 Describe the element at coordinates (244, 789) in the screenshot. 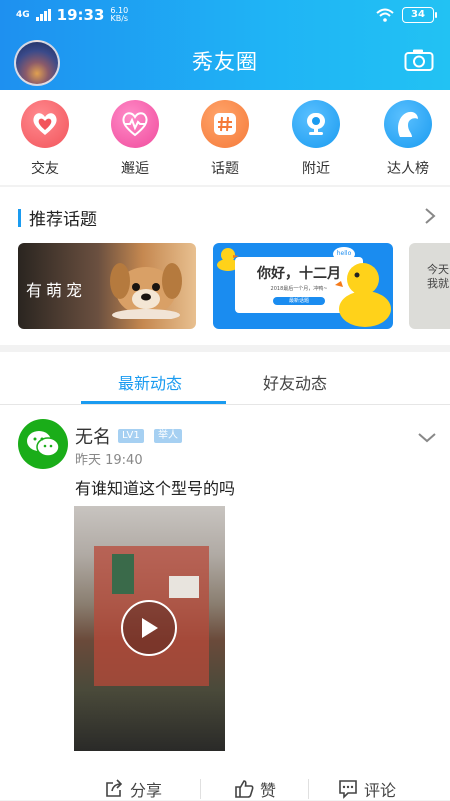

I see `thumbs-up-icon` at that location.